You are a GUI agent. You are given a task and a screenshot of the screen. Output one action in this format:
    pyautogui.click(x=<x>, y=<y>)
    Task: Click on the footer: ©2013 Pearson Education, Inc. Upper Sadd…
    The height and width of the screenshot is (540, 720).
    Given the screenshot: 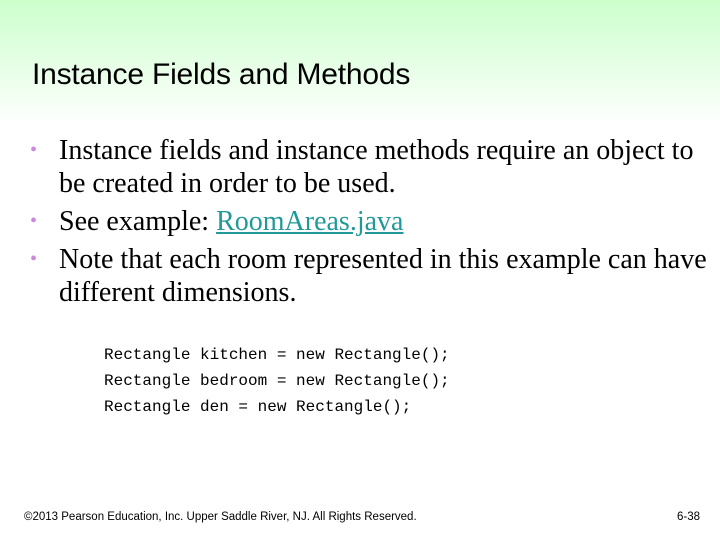 What is the action you would take?
    pyautogui.click(x=362, y=517)
    